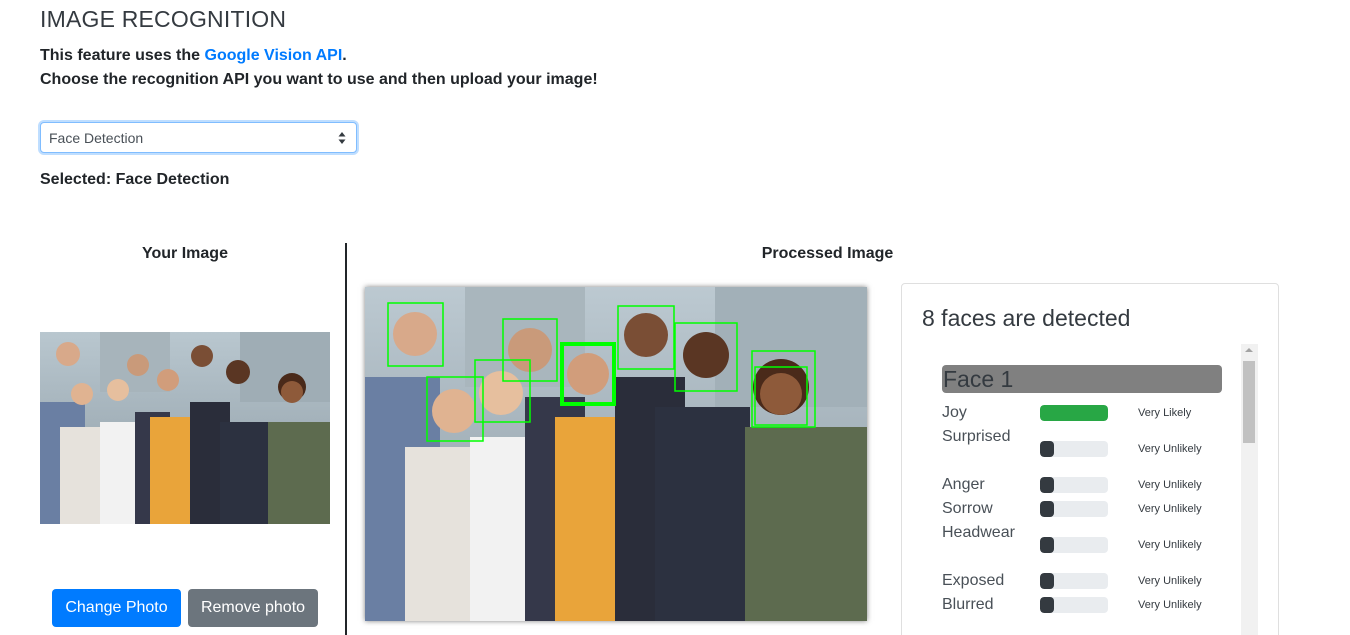 This screenshot has width=1350, height=635. What do you see at coordinates (976, 436) in the screenshot?
I see `emotion-label: Surprised` at bounding box center [976, 436].